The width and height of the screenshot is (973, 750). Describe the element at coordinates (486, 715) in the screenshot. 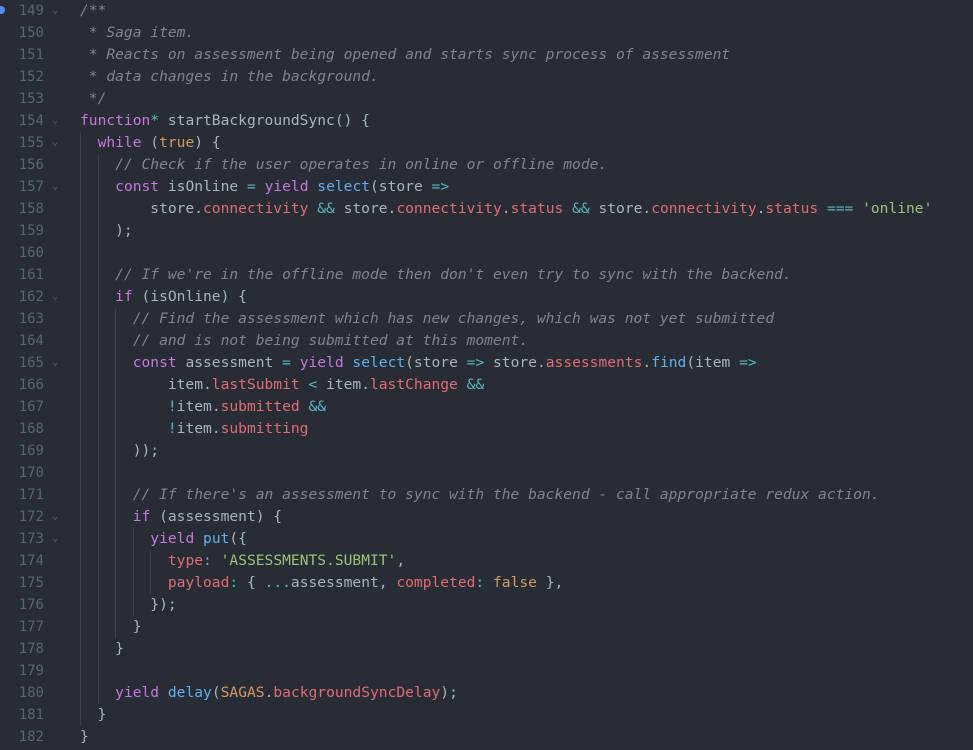

I see `code-line: 181 }` at that location.